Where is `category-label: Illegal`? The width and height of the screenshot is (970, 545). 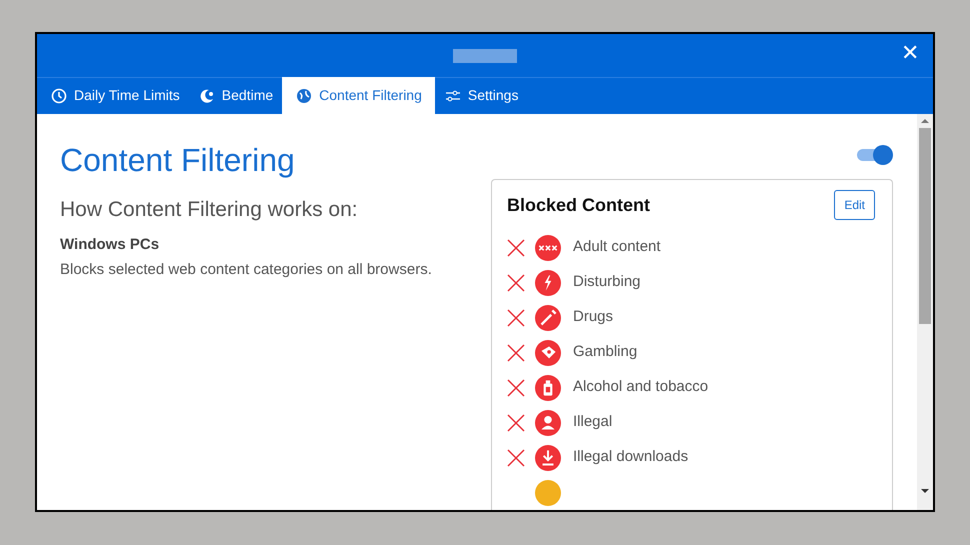
category-label: Illegal is located at coordinates (592, 422).